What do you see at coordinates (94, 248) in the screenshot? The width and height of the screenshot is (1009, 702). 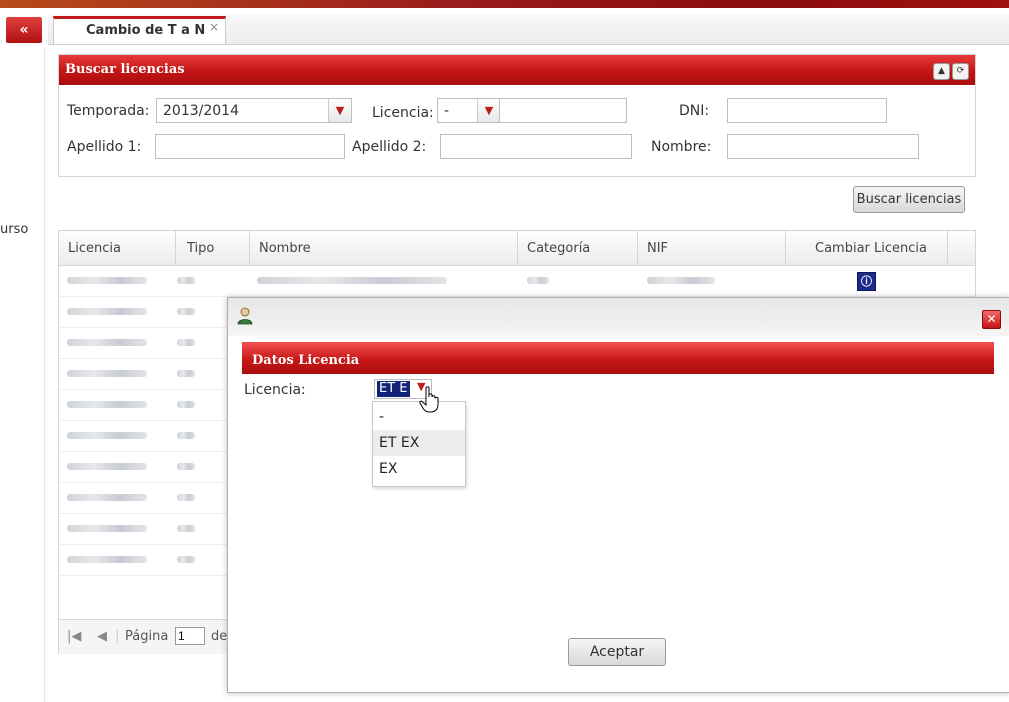 I see `col-licencia: Licencia` at bounding box center [94, 248].